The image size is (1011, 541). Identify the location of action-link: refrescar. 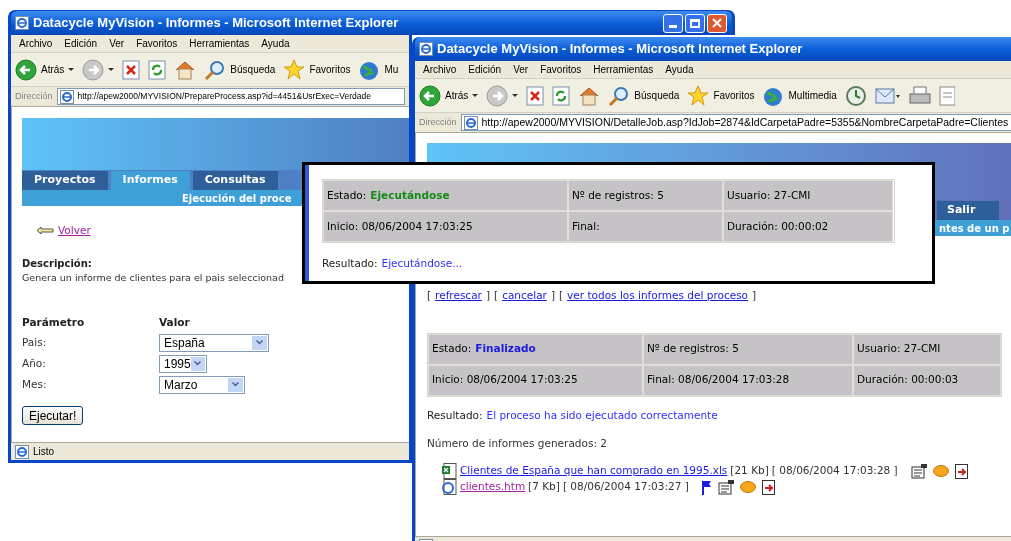
(458, 296).